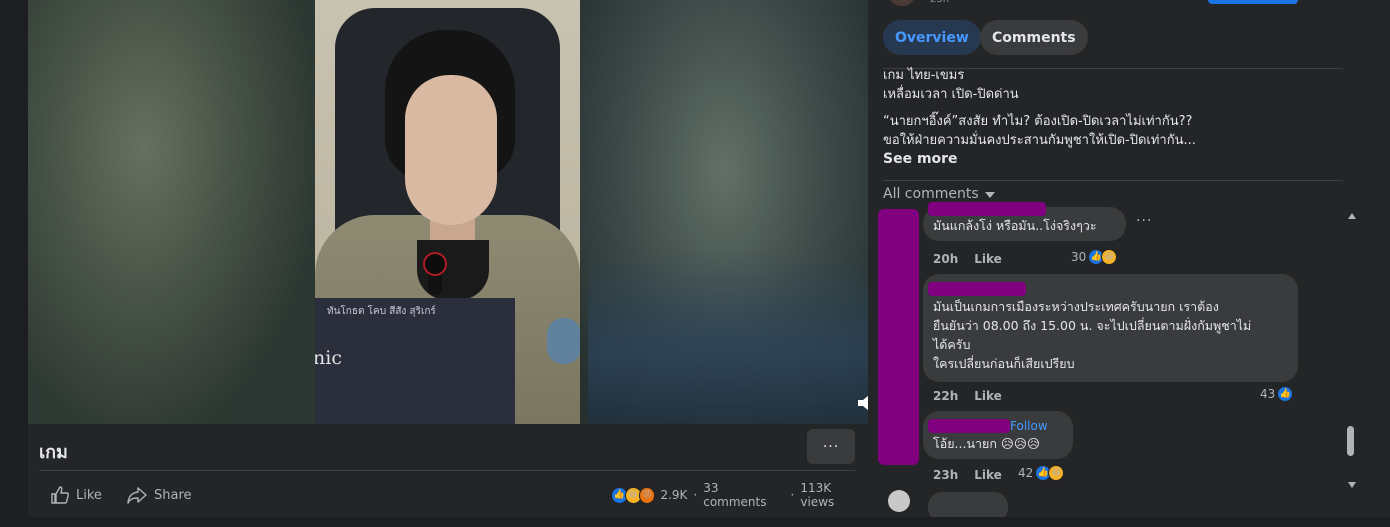  Describe the element at coordinates (1026, 473) in the screenshot. I see `comment-reaction-count: 42` at that location.